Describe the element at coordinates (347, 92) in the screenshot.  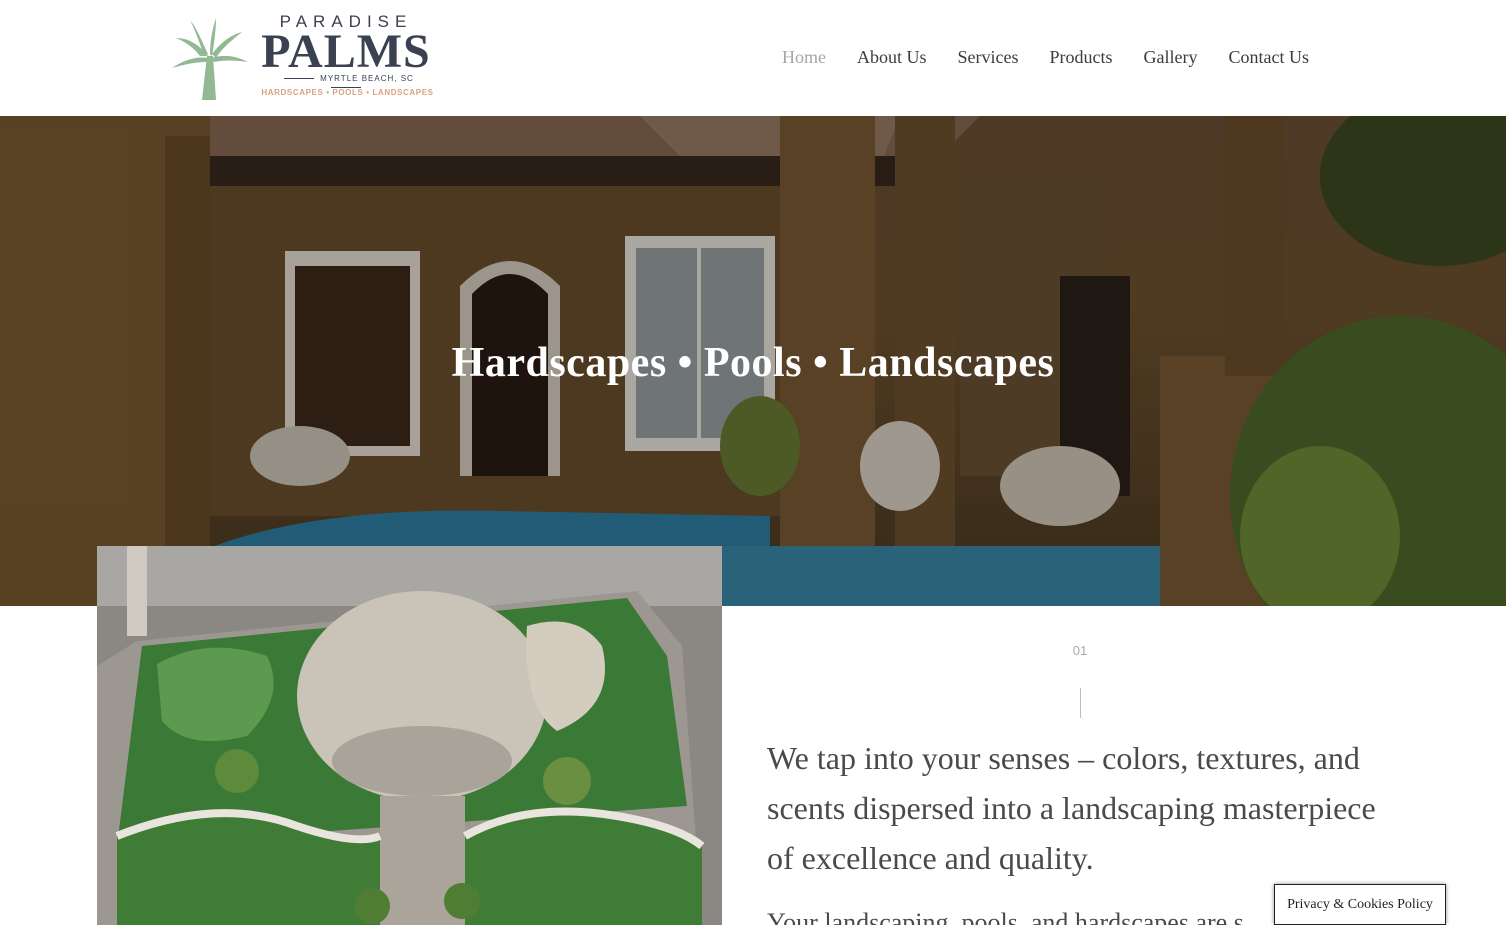
I see `logo-tagline-text: HARDSCAPES • POOLS • LANDSCAPES` at that location.